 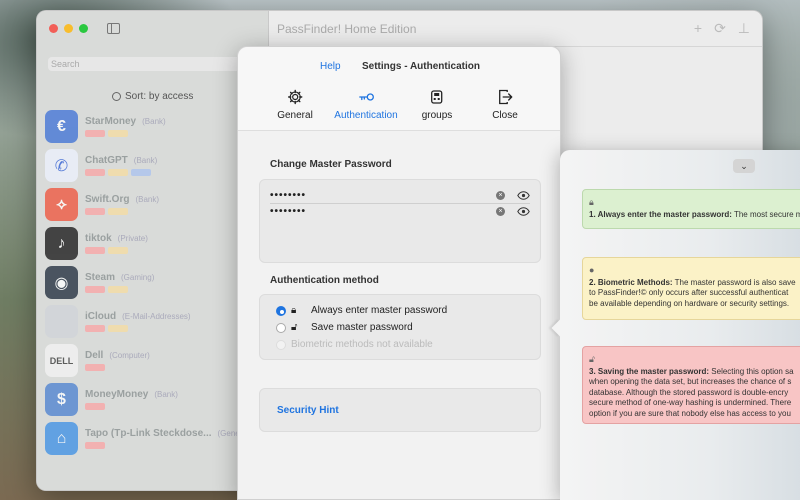 I want to click on groups-icon, so click(x=437, y=97).